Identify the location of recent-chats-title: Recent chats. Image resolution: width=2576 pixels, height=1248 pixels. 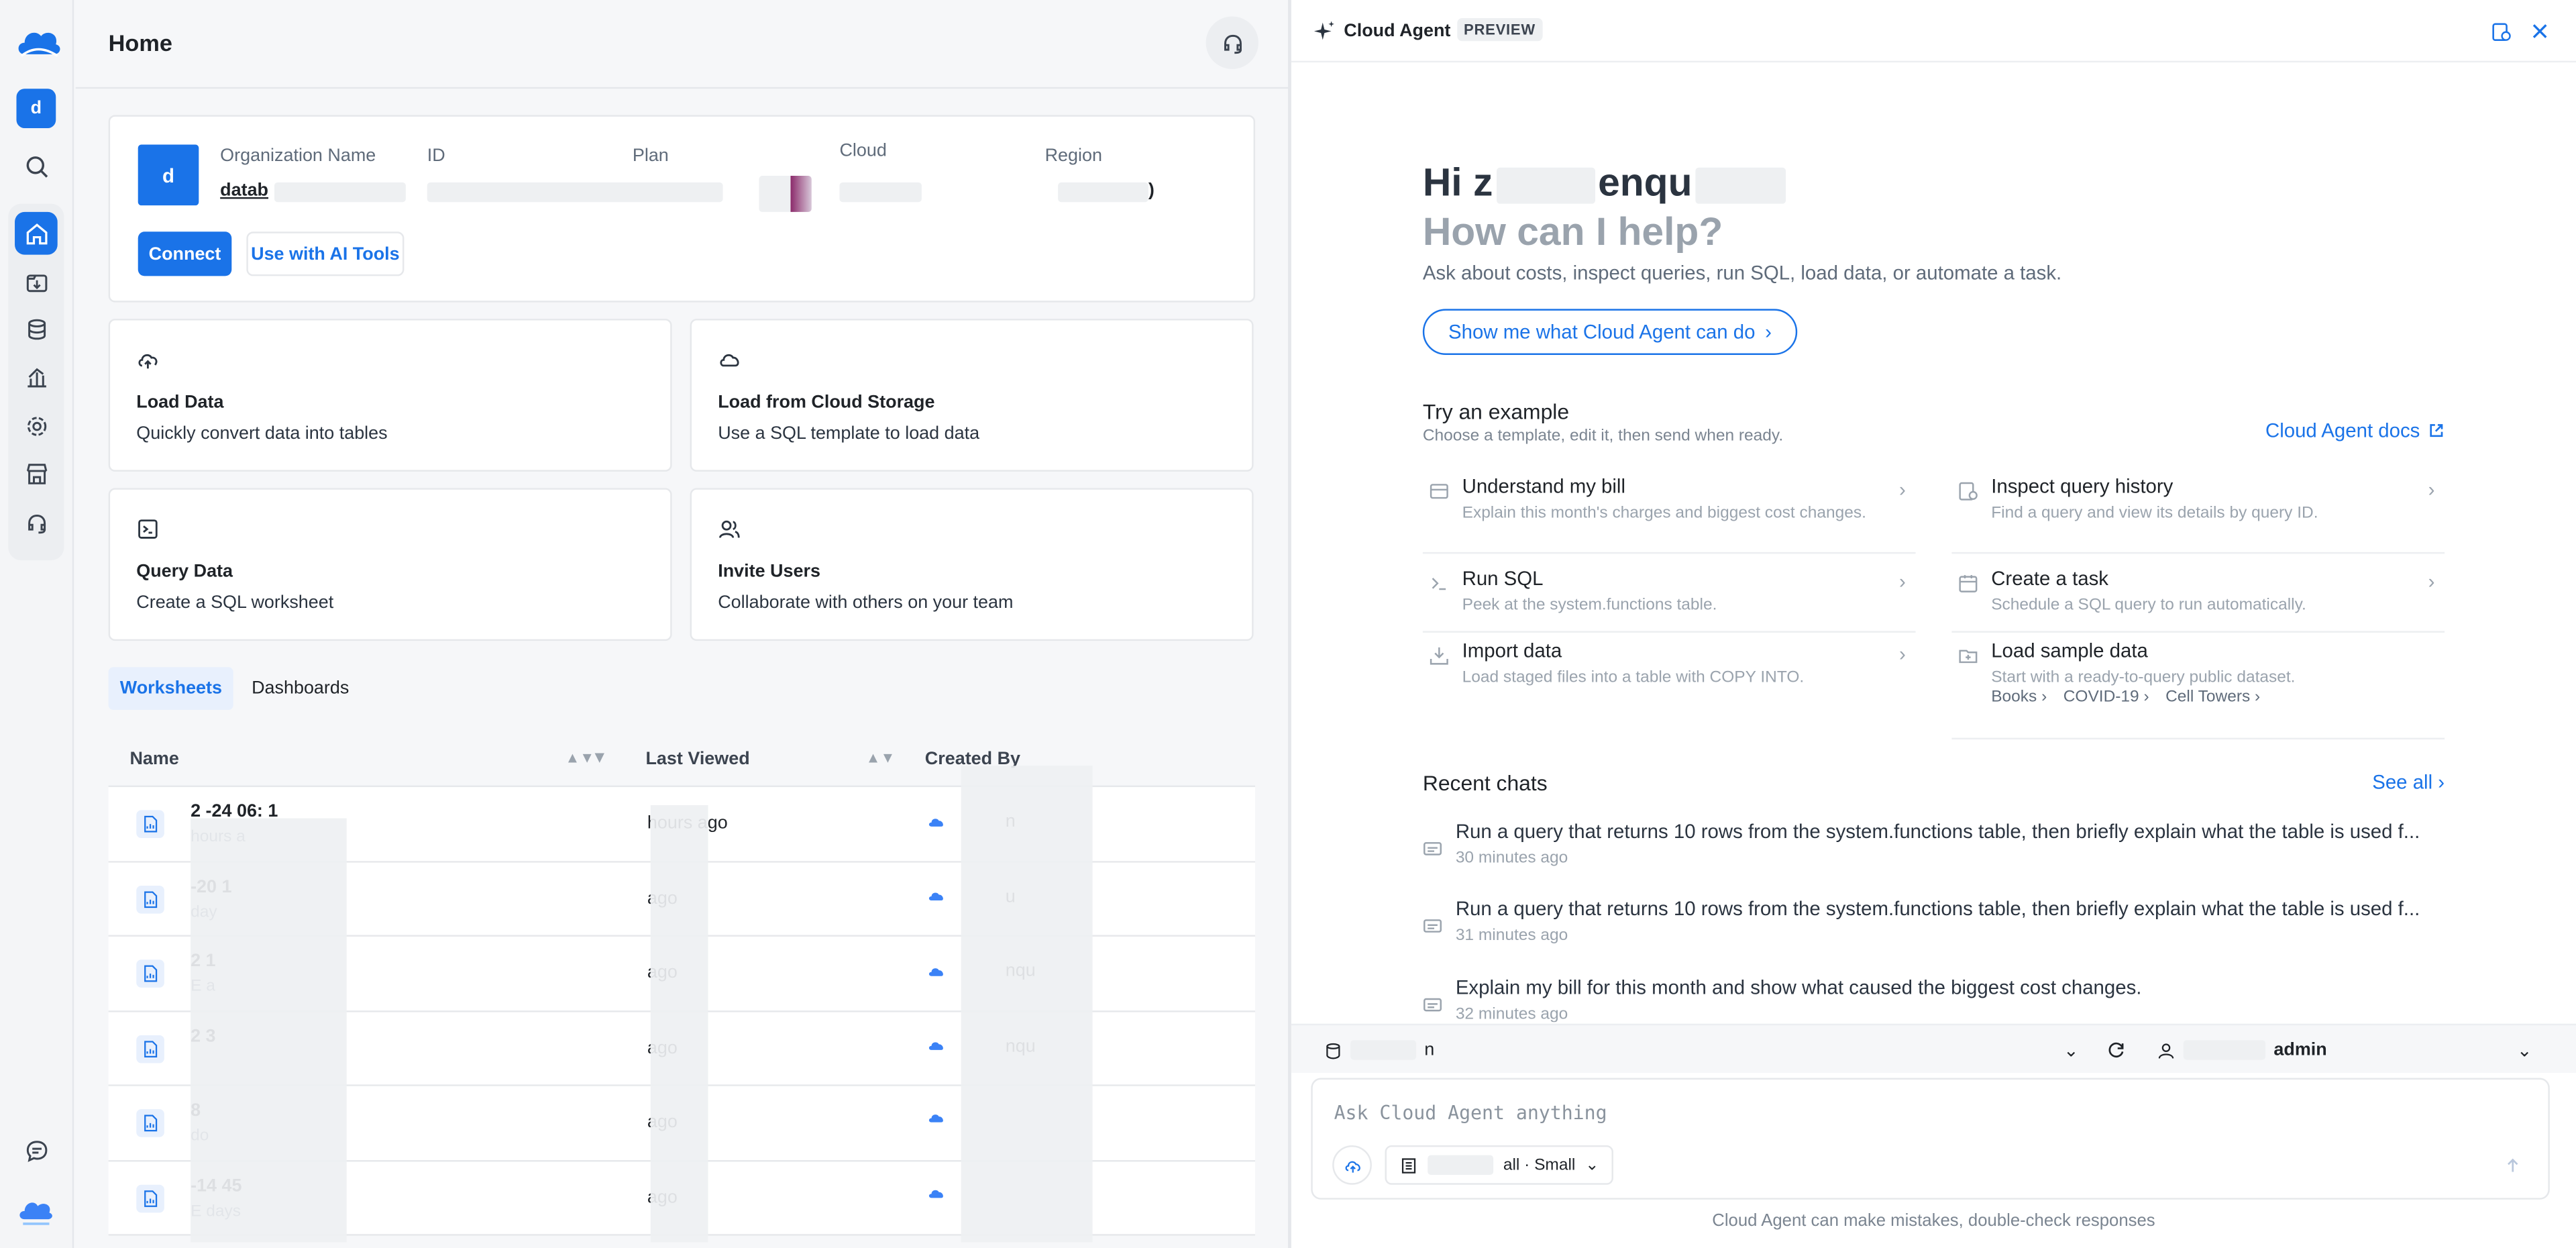
(1485, 783).